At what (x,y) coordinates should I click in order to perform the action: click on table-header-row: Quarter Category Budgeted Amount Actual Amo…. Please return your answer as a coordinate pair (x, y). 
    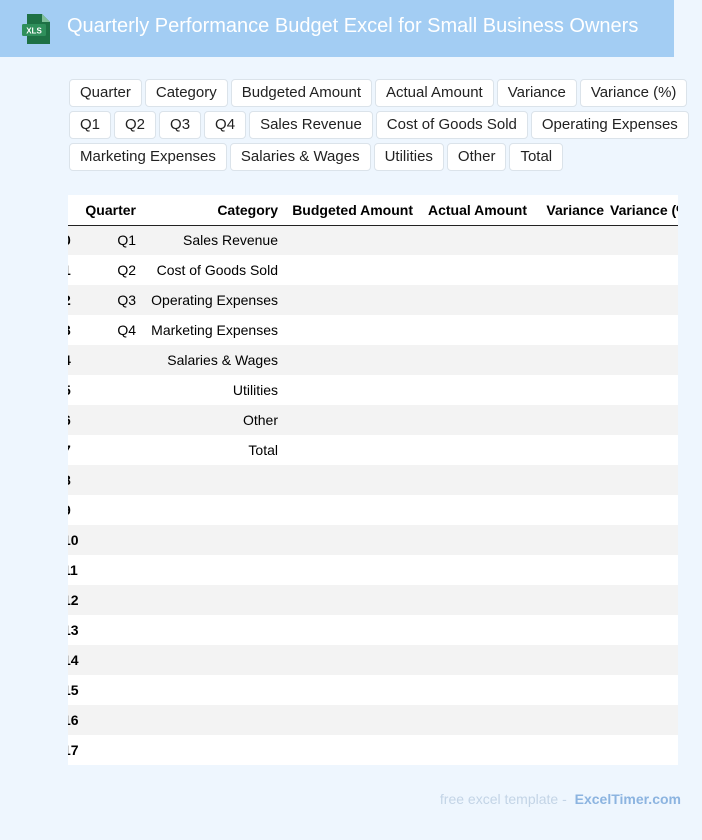
    Looking at the image, I should click on (373, 210).